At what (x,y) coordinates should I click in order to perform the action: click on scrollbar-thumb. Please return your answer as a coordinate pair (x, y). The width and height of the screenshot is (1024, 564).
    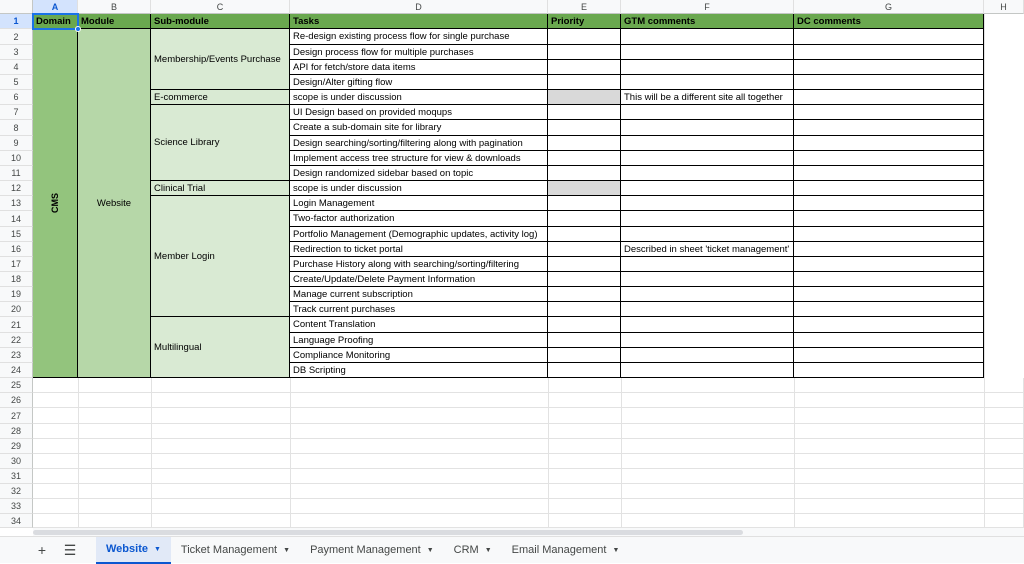
    Looking at the image, I should click on (388, 532).